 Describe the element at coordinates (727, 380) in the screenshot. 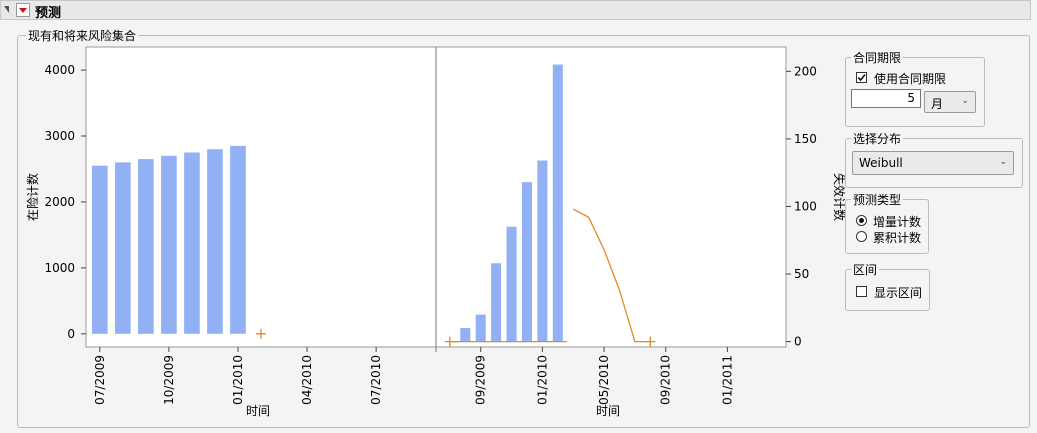

I see `right-x-tick-label: 01/2011` at that location.